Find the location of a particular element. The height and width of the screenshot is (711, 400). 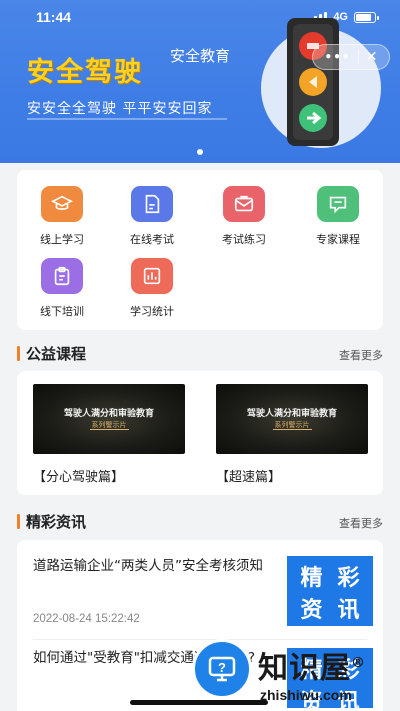

grid-item-label: 考试练习 is located at coordinates (244, 239).